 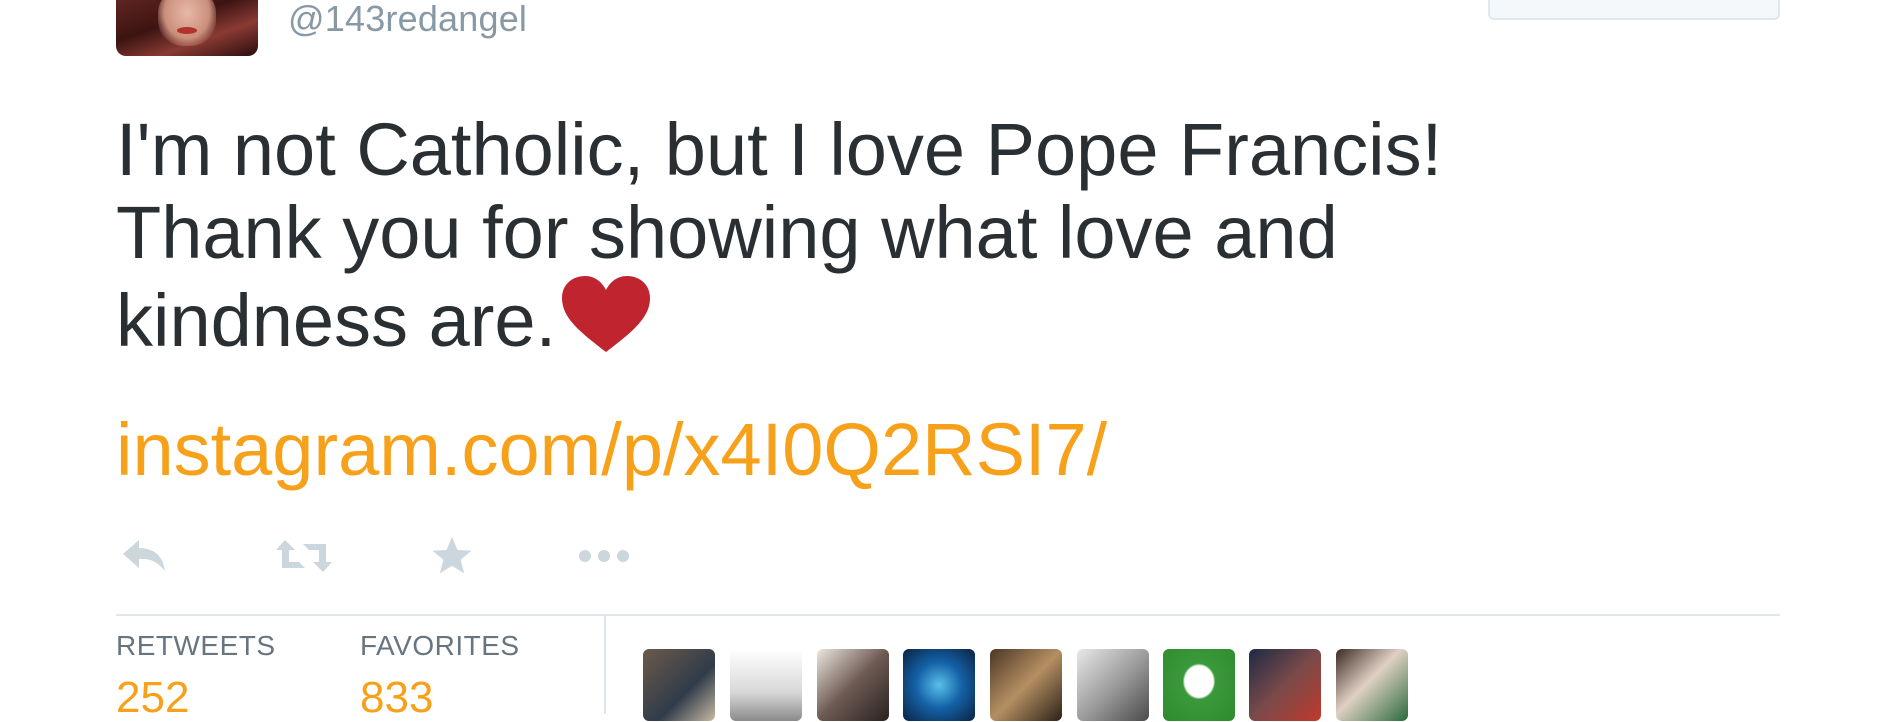 What do you see at coordinates (196, 675) in the screenshot?
I see `retweets-stat: RETWEETS 252` at bounding box center [196, 675].